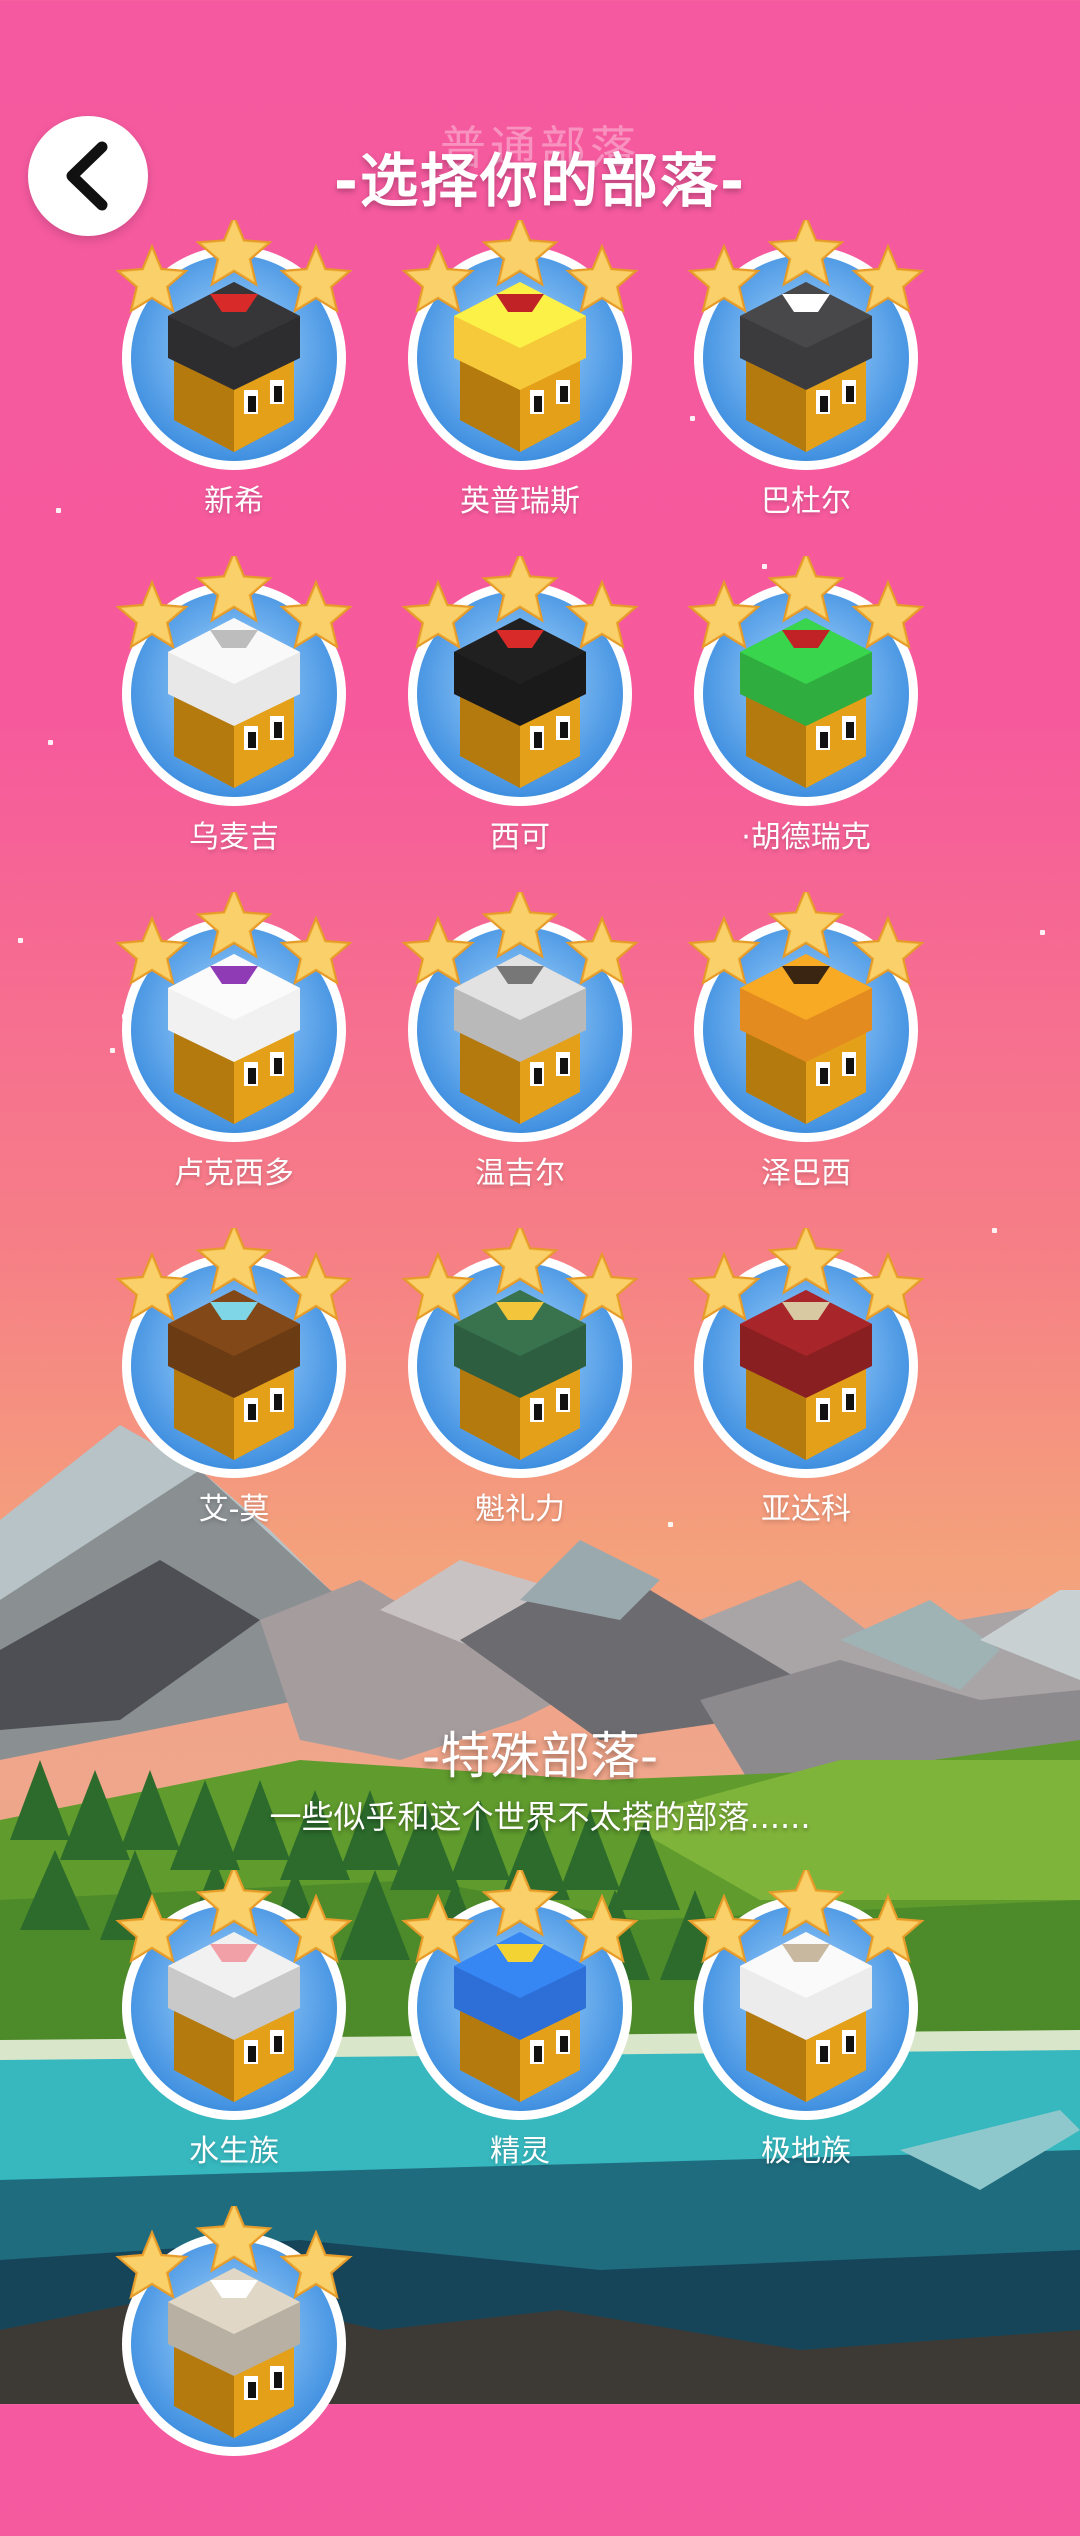 This screenshot has width=1080, height=2536. I want to click on tribe-option: 西可, so click(520, 721).